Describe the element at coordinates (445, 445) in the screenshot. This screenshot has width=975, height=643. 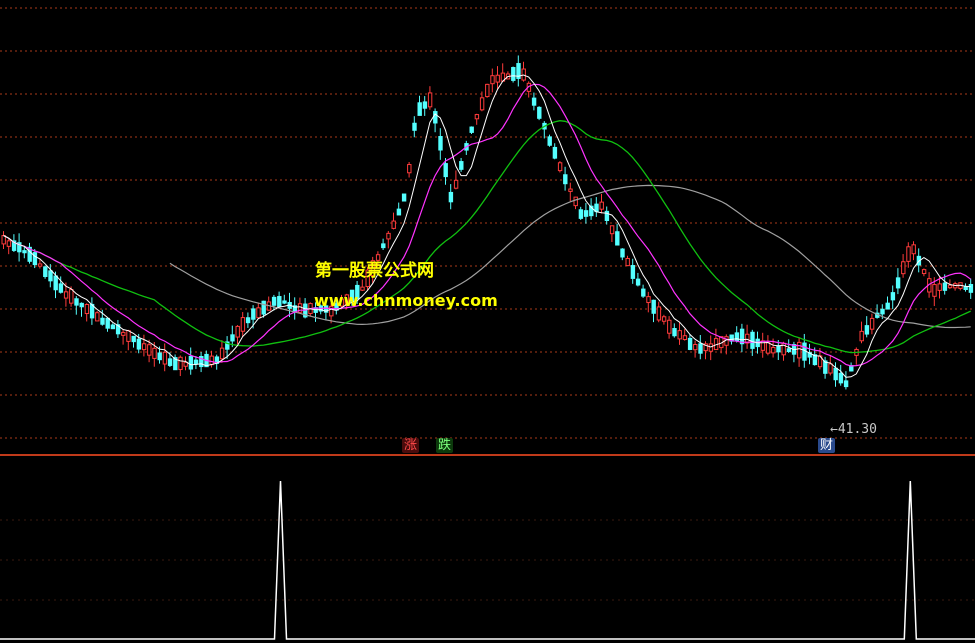
I see `down-marker: 跌` at that location.